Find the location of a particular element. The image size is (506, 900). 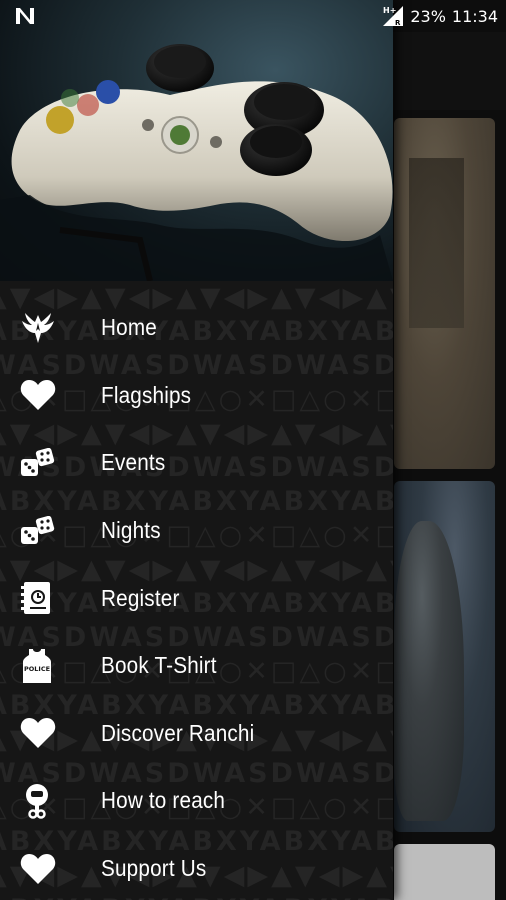

menu-item-support-us: Support Us is located at coordinates (196, 867).